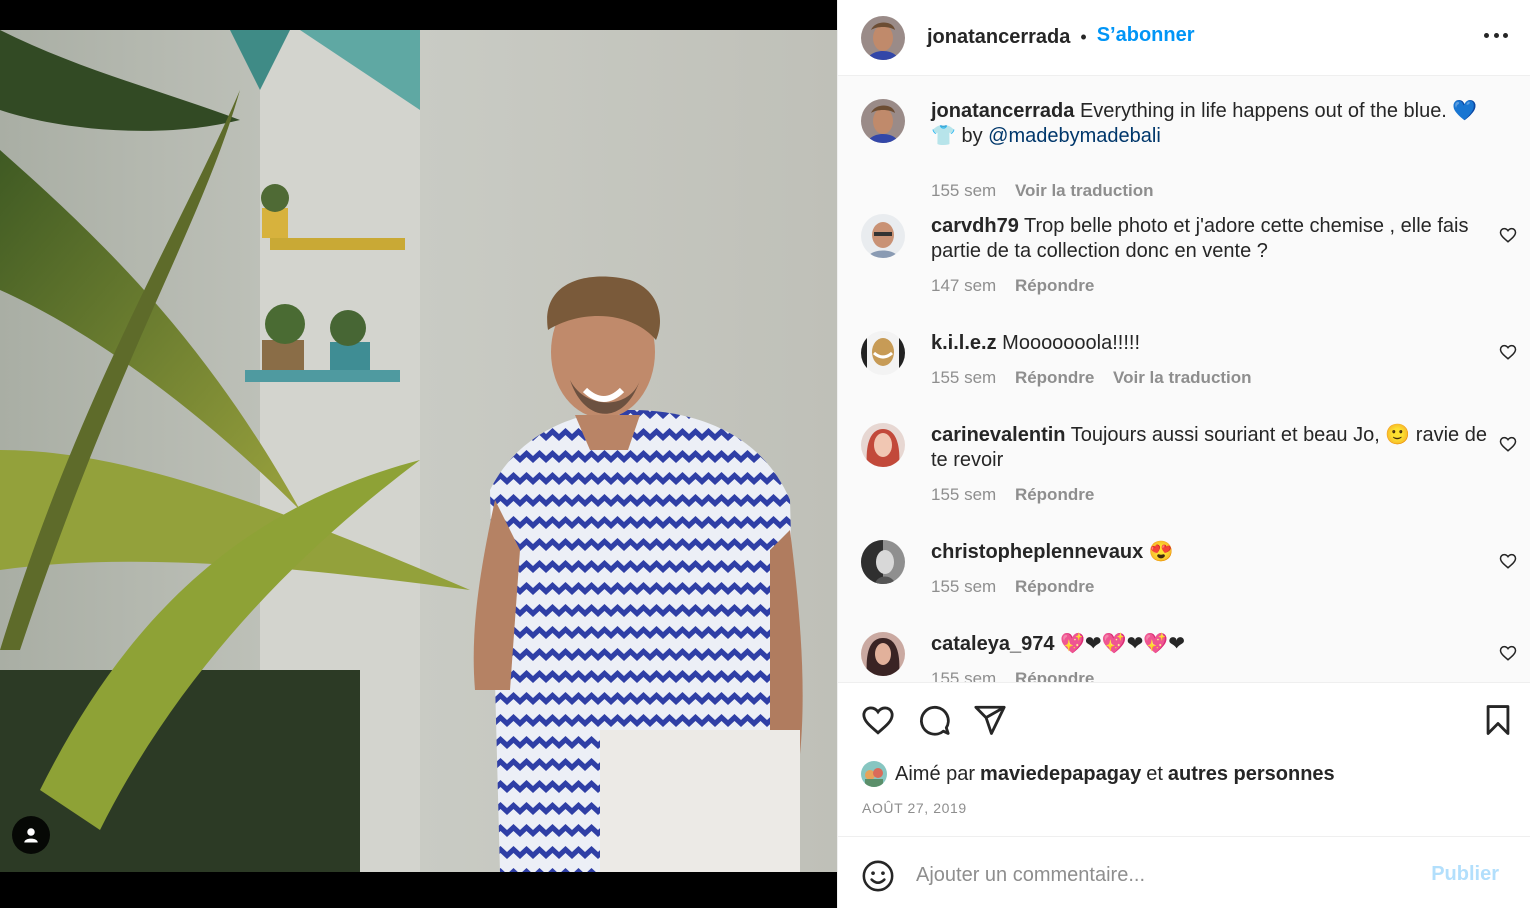 The width and height of the screenshot is (1530, 908). What do you see at coordinates (1074, 136) in the screenshot?
I see `caption-mention-link: @madebymadebali` at bounding box center [1074, 136].